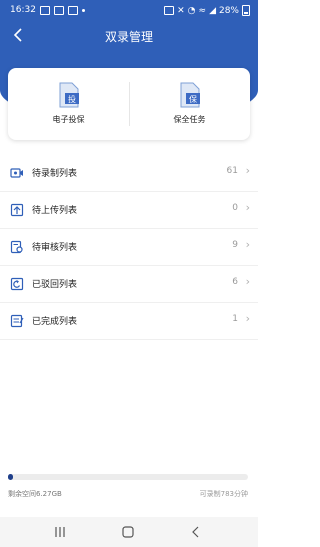 This screenshot has width=320, height=547. What do you see at coordinates (35, 494) in the screenshot?
I see `storage-remaining: 剩余空间6.27GB` at bounding box center [35, 494].